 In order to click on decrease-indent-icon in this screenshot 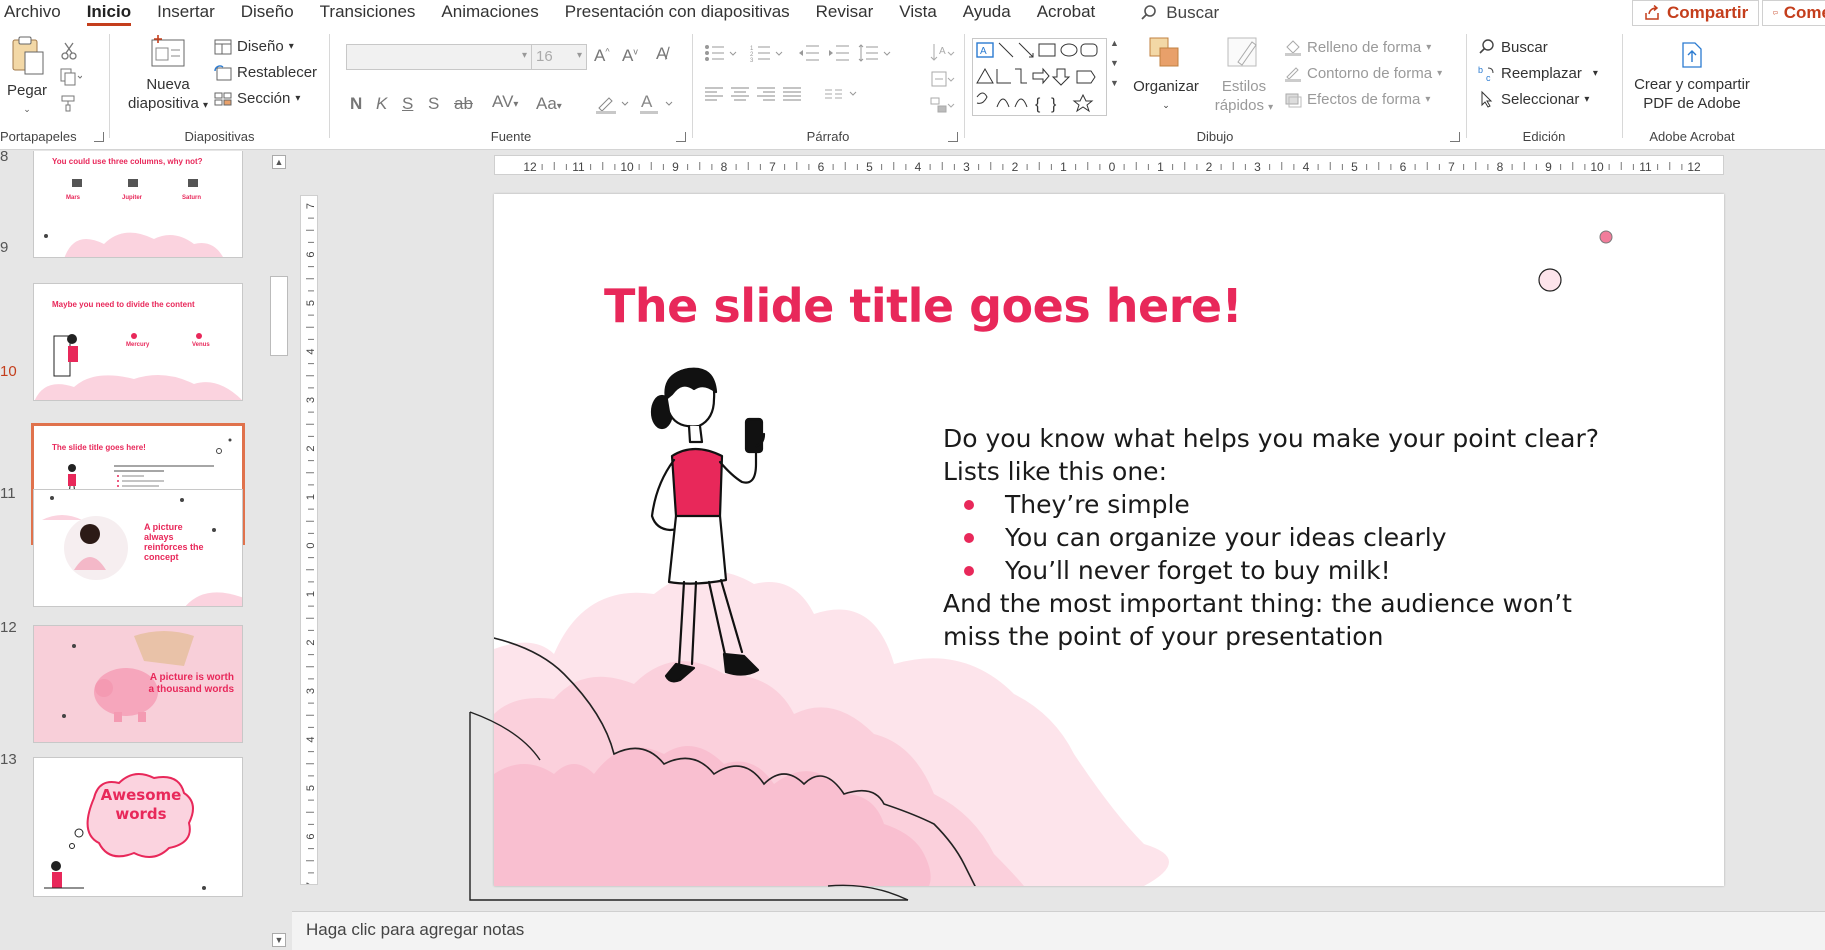, I will do `click(809, 53)`.